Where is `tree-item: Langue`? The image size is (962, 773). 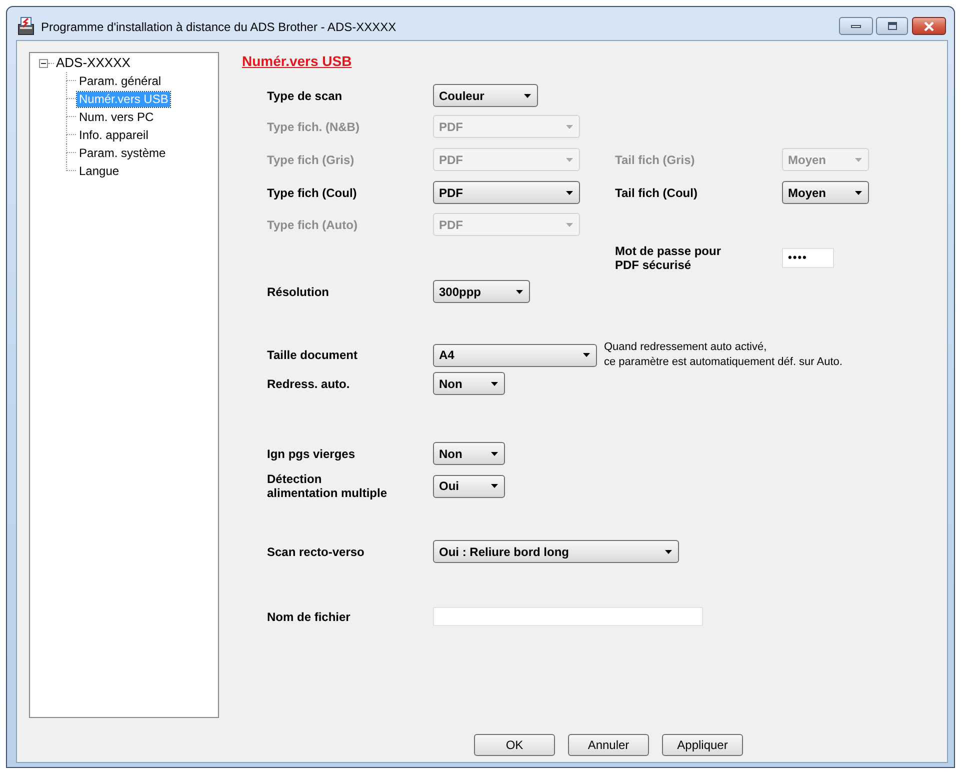
tree-item: Langue is located at coordinates (99, 171).